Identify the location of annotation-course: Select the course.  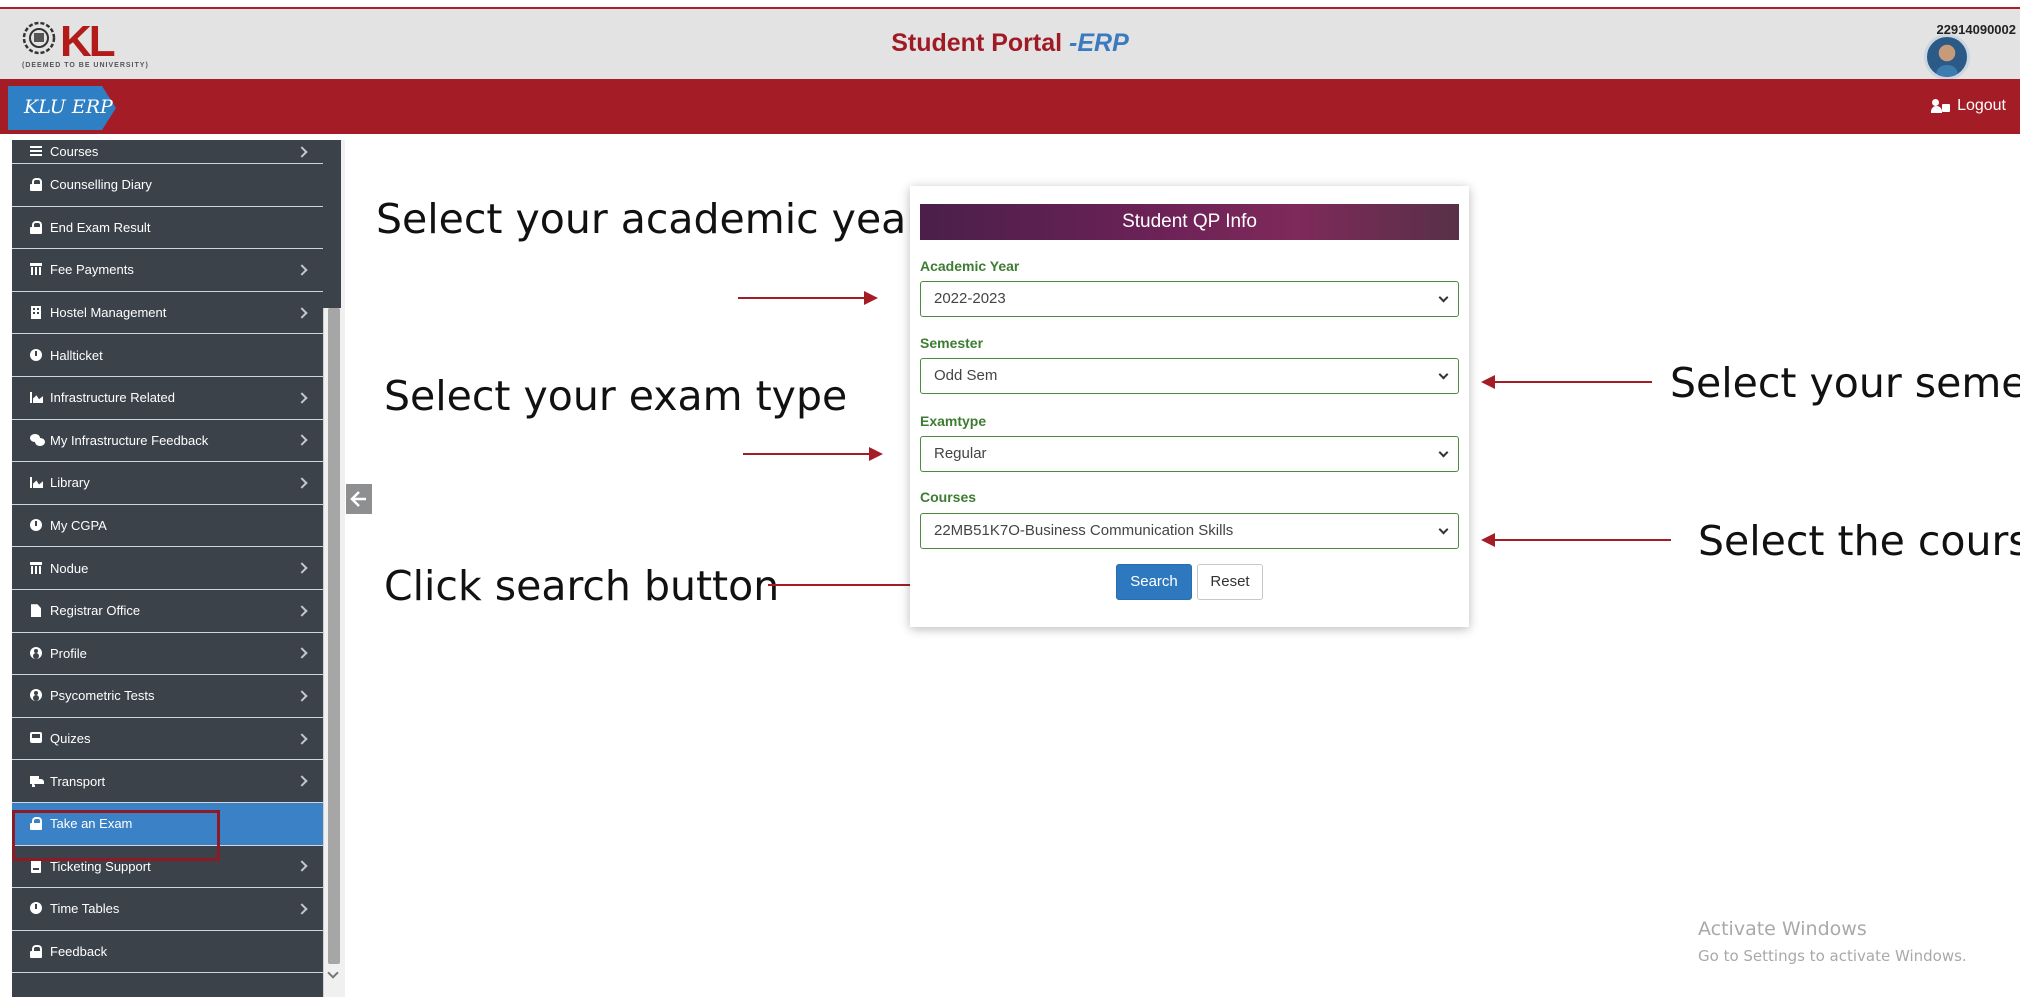
(1859, 541).